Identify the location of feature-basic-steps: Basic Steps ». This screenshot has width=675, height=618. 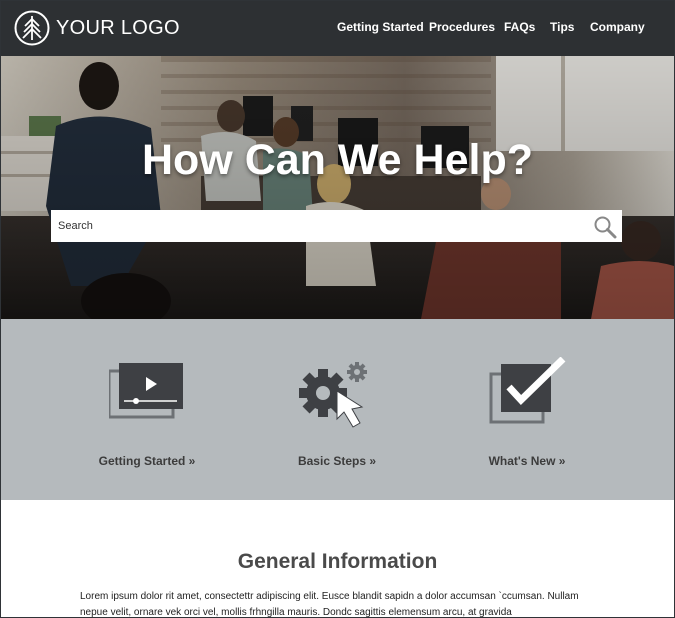
(337, 409).